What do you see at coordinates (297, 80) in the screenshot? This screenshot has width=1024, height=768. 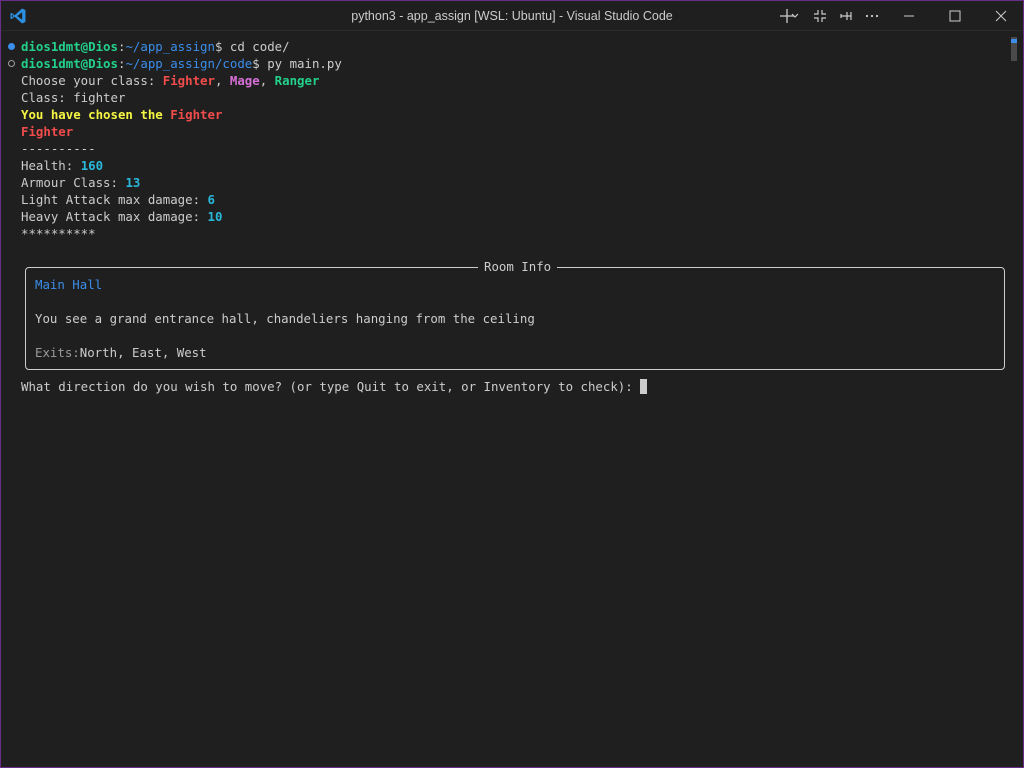 I see `class-option-ranger: Ranger` at bounding box center [297, 80].